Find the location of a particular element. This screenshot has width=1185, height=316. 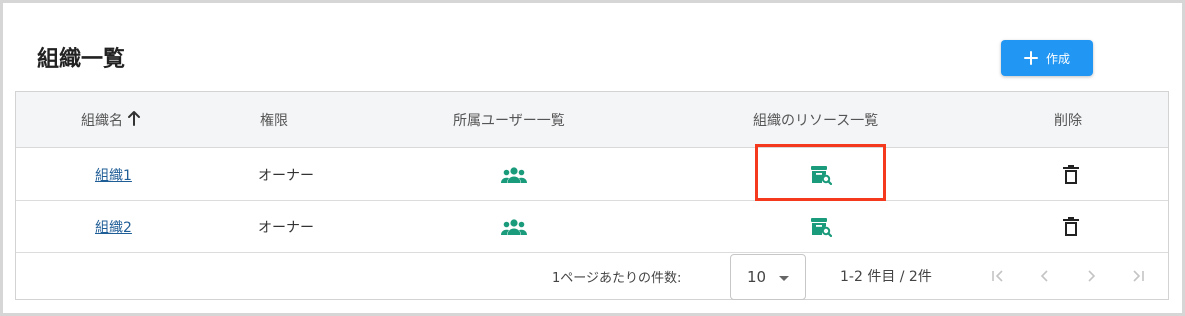

organization-link: 組織2 is located at coordinates (113, 227).